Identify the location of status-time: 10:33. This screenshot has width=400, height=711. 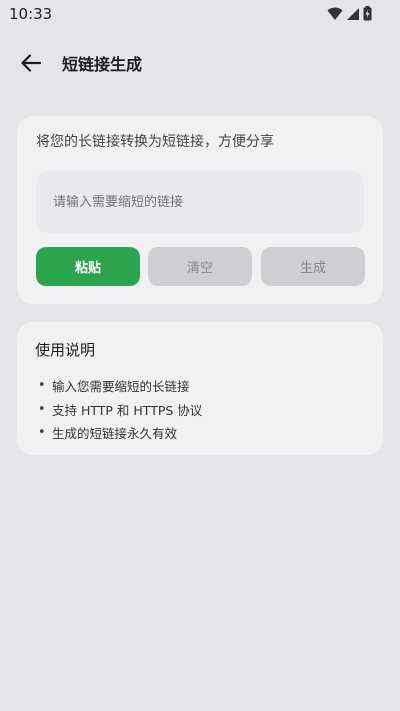
(31, 14).